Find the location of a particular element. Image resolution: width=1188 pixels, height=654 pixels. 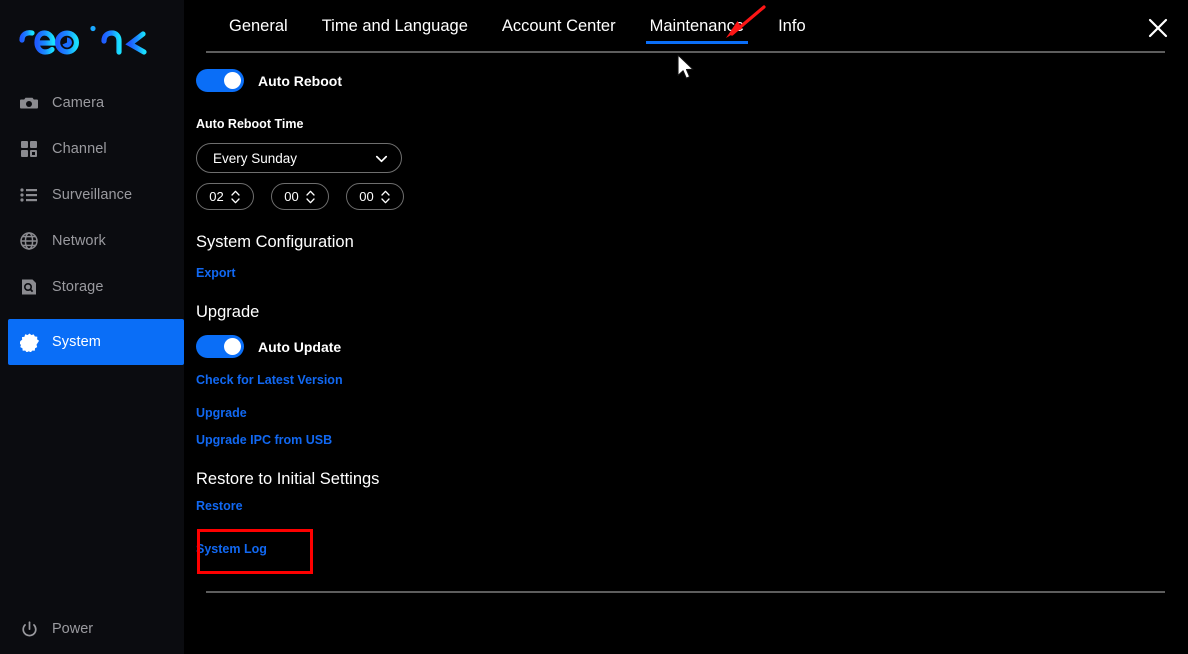

grid-icon is located at coordinates (29, 149).